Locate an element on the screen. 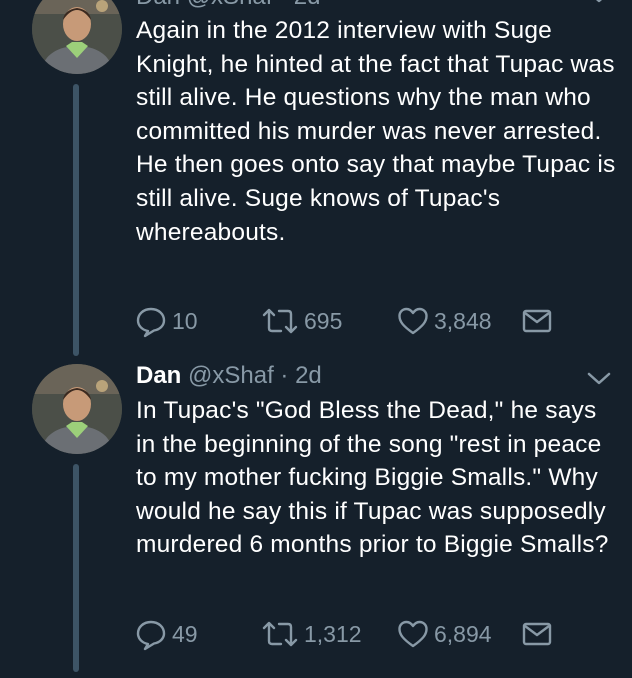  tweet-header-text: Dan @xShaf · 2d is located at coordinates (228, 5).